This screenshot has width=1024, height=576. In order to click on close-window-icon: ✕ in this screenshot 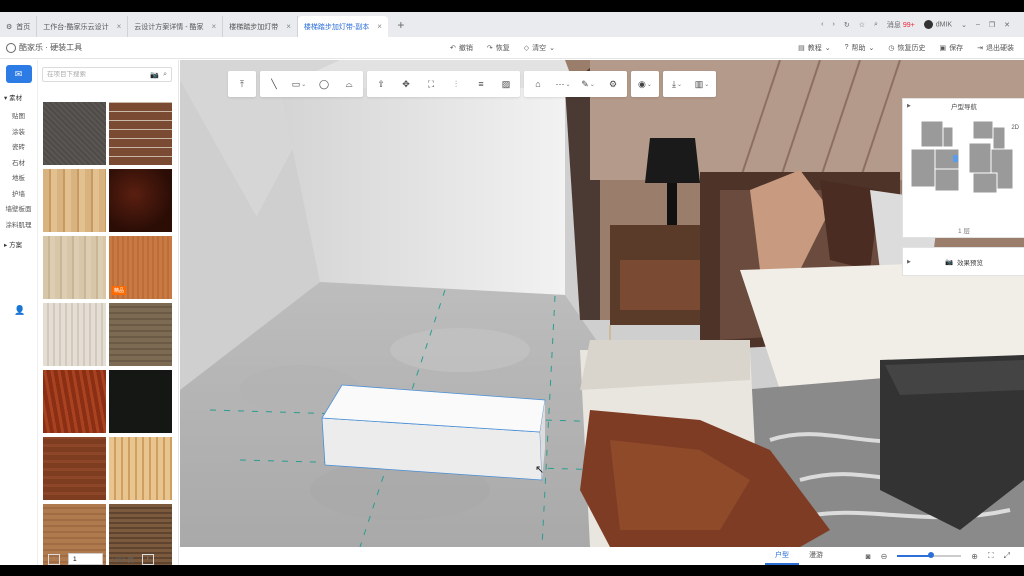, I will do `click(1007, 25)`.